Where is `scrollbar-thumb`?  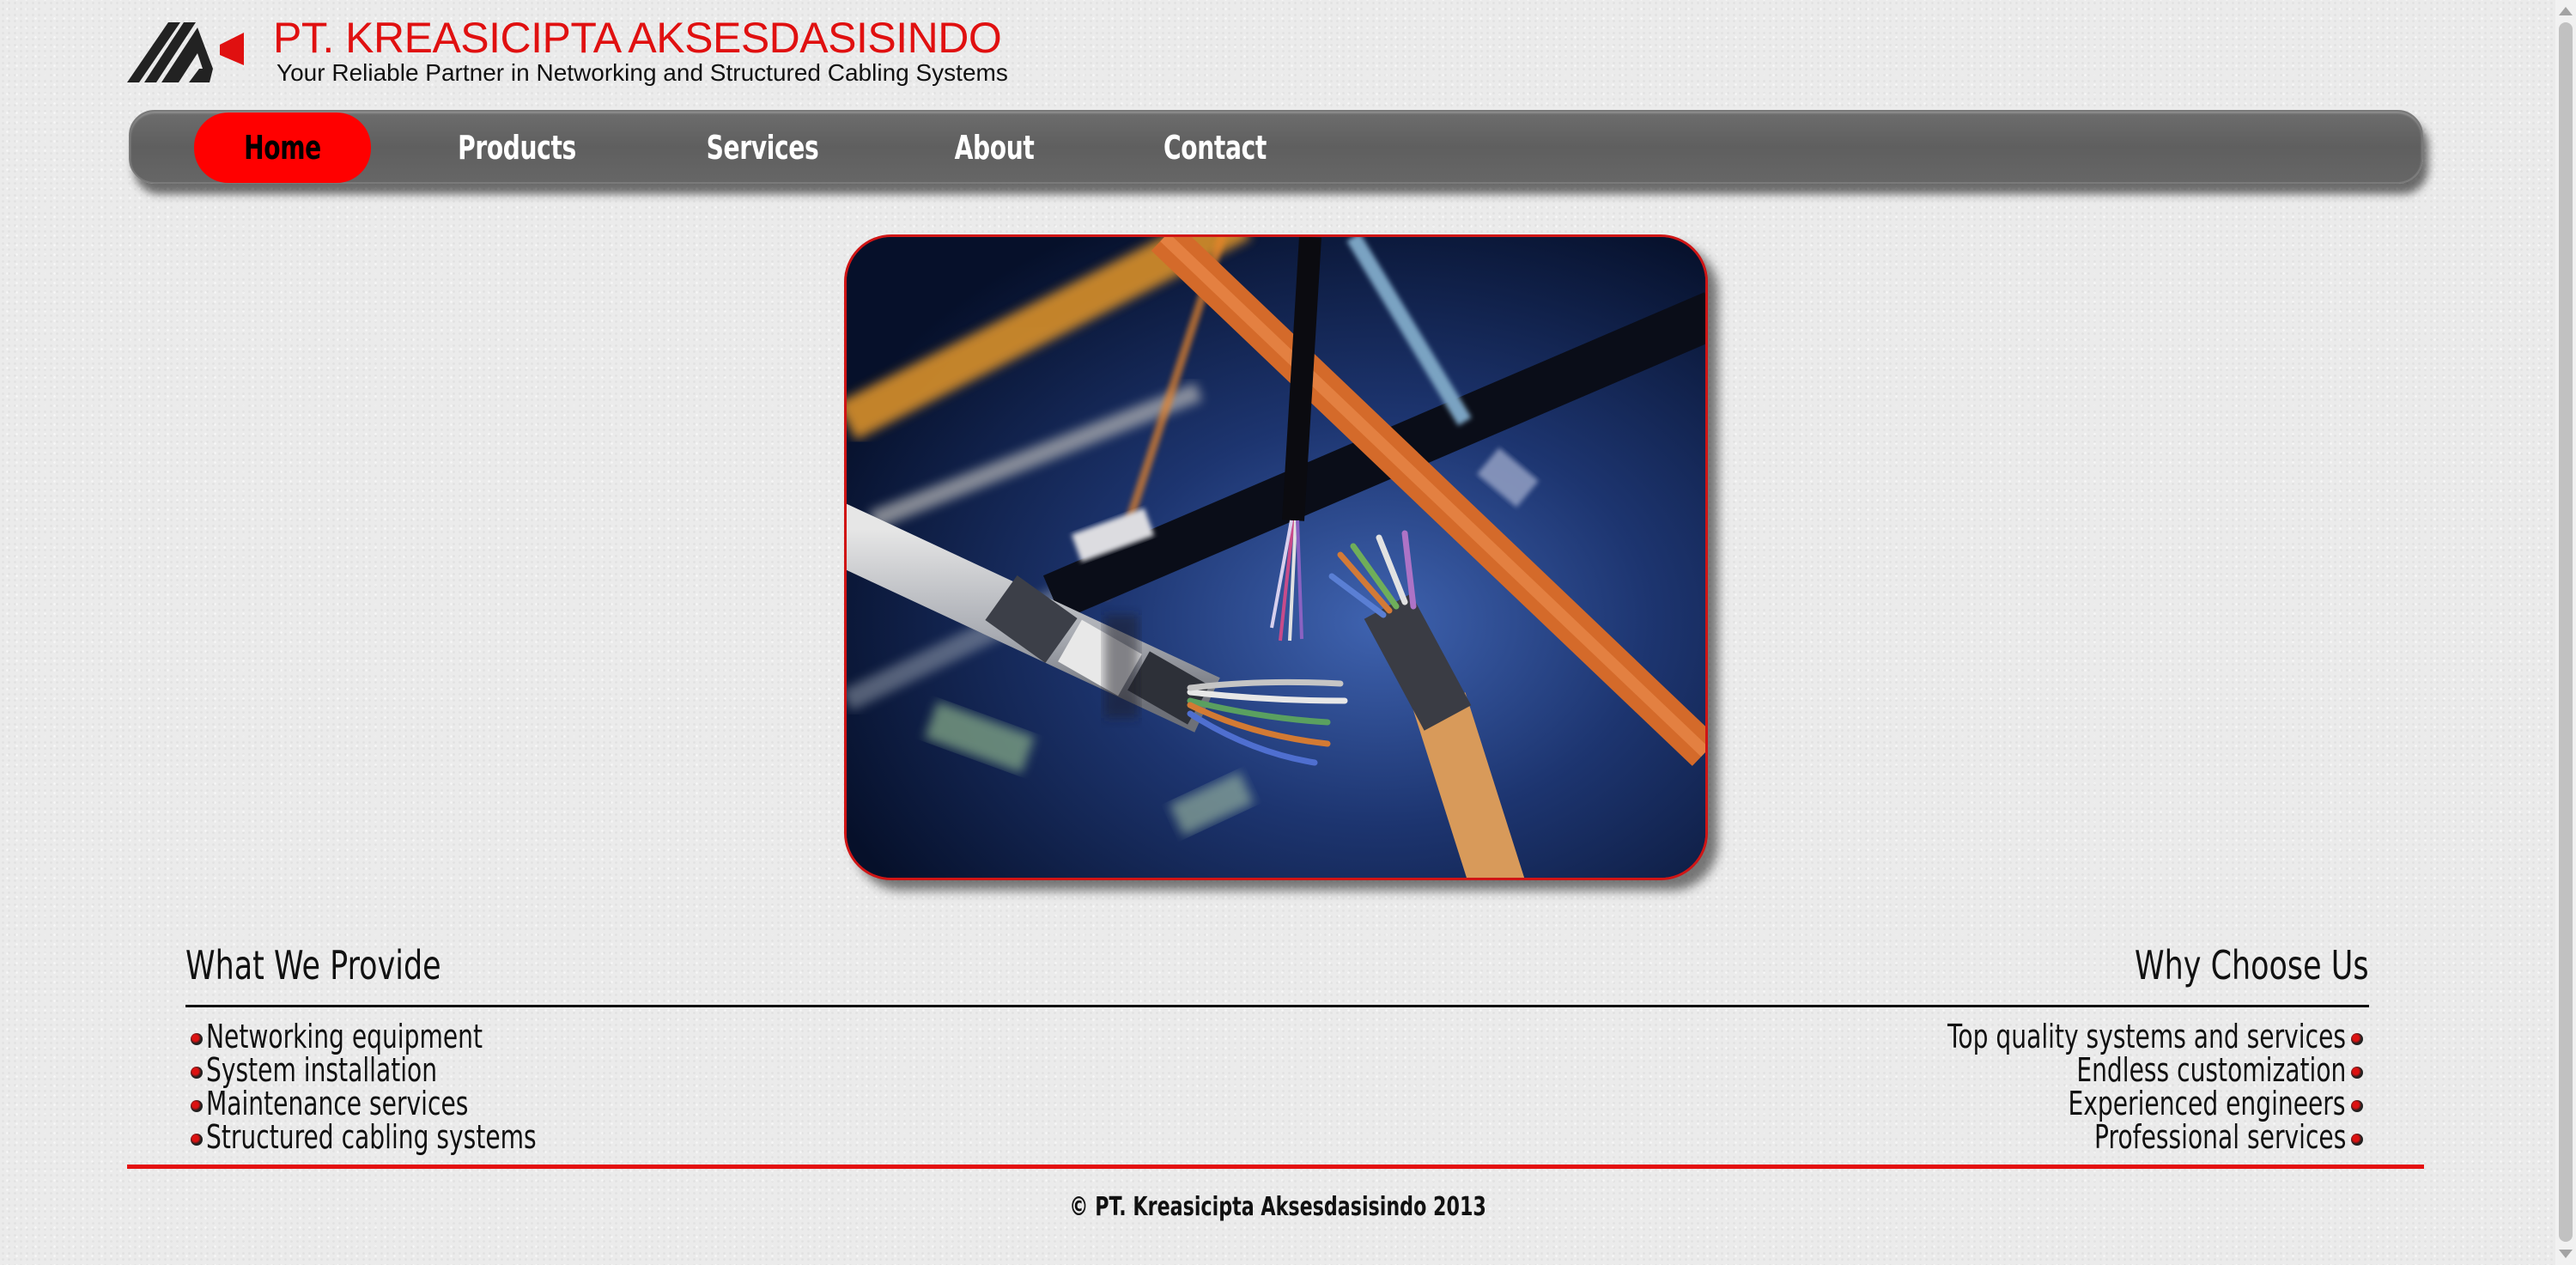
scrollbar-thumb is located at coordinates (2566, 632).